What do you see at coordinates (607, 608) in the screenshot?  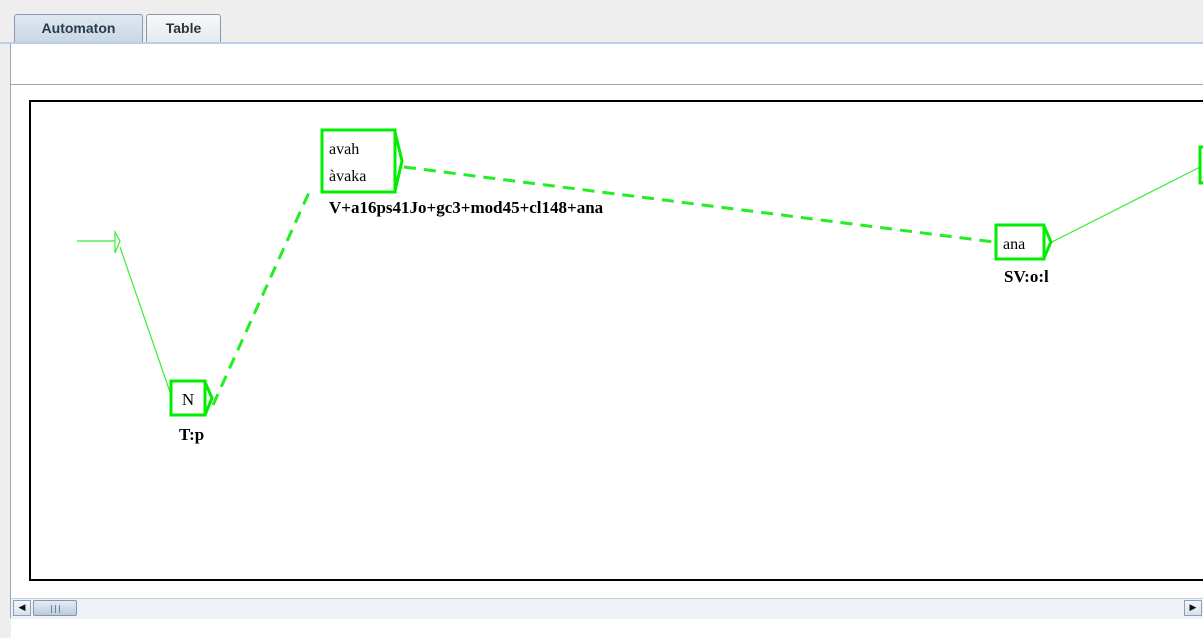 I see `horizontal-scrollbar: ◀ ▶` at bounding box center [607, 608].